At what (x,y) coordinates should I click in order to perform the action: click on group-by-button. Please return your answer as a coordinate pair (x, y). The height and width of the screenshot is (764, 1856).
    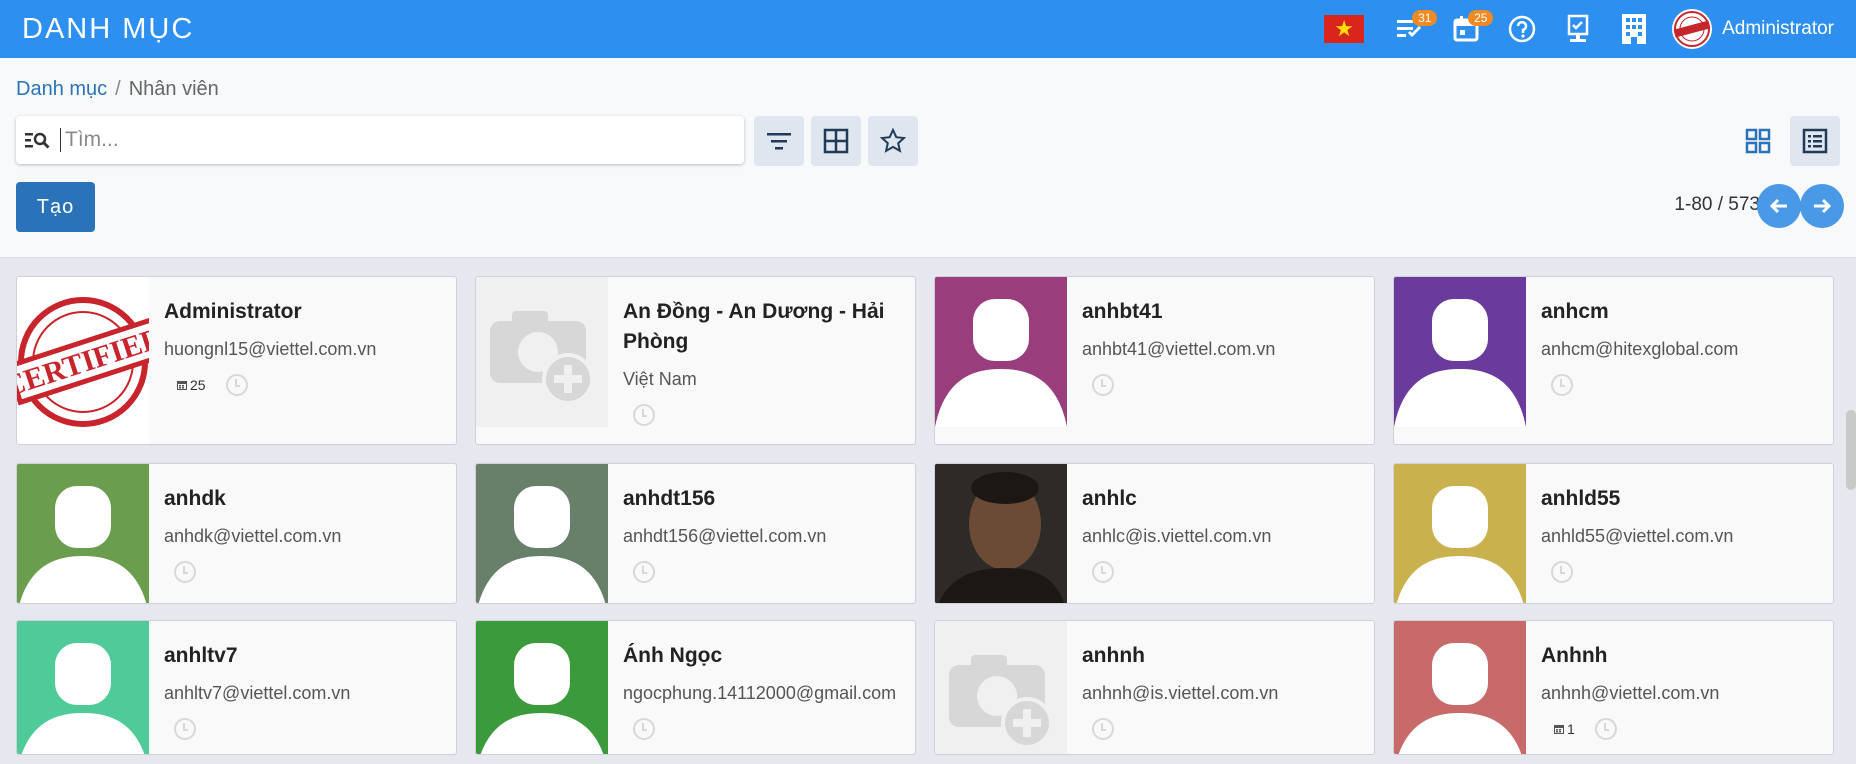
    Looking at the image, I should click on (836, 141).